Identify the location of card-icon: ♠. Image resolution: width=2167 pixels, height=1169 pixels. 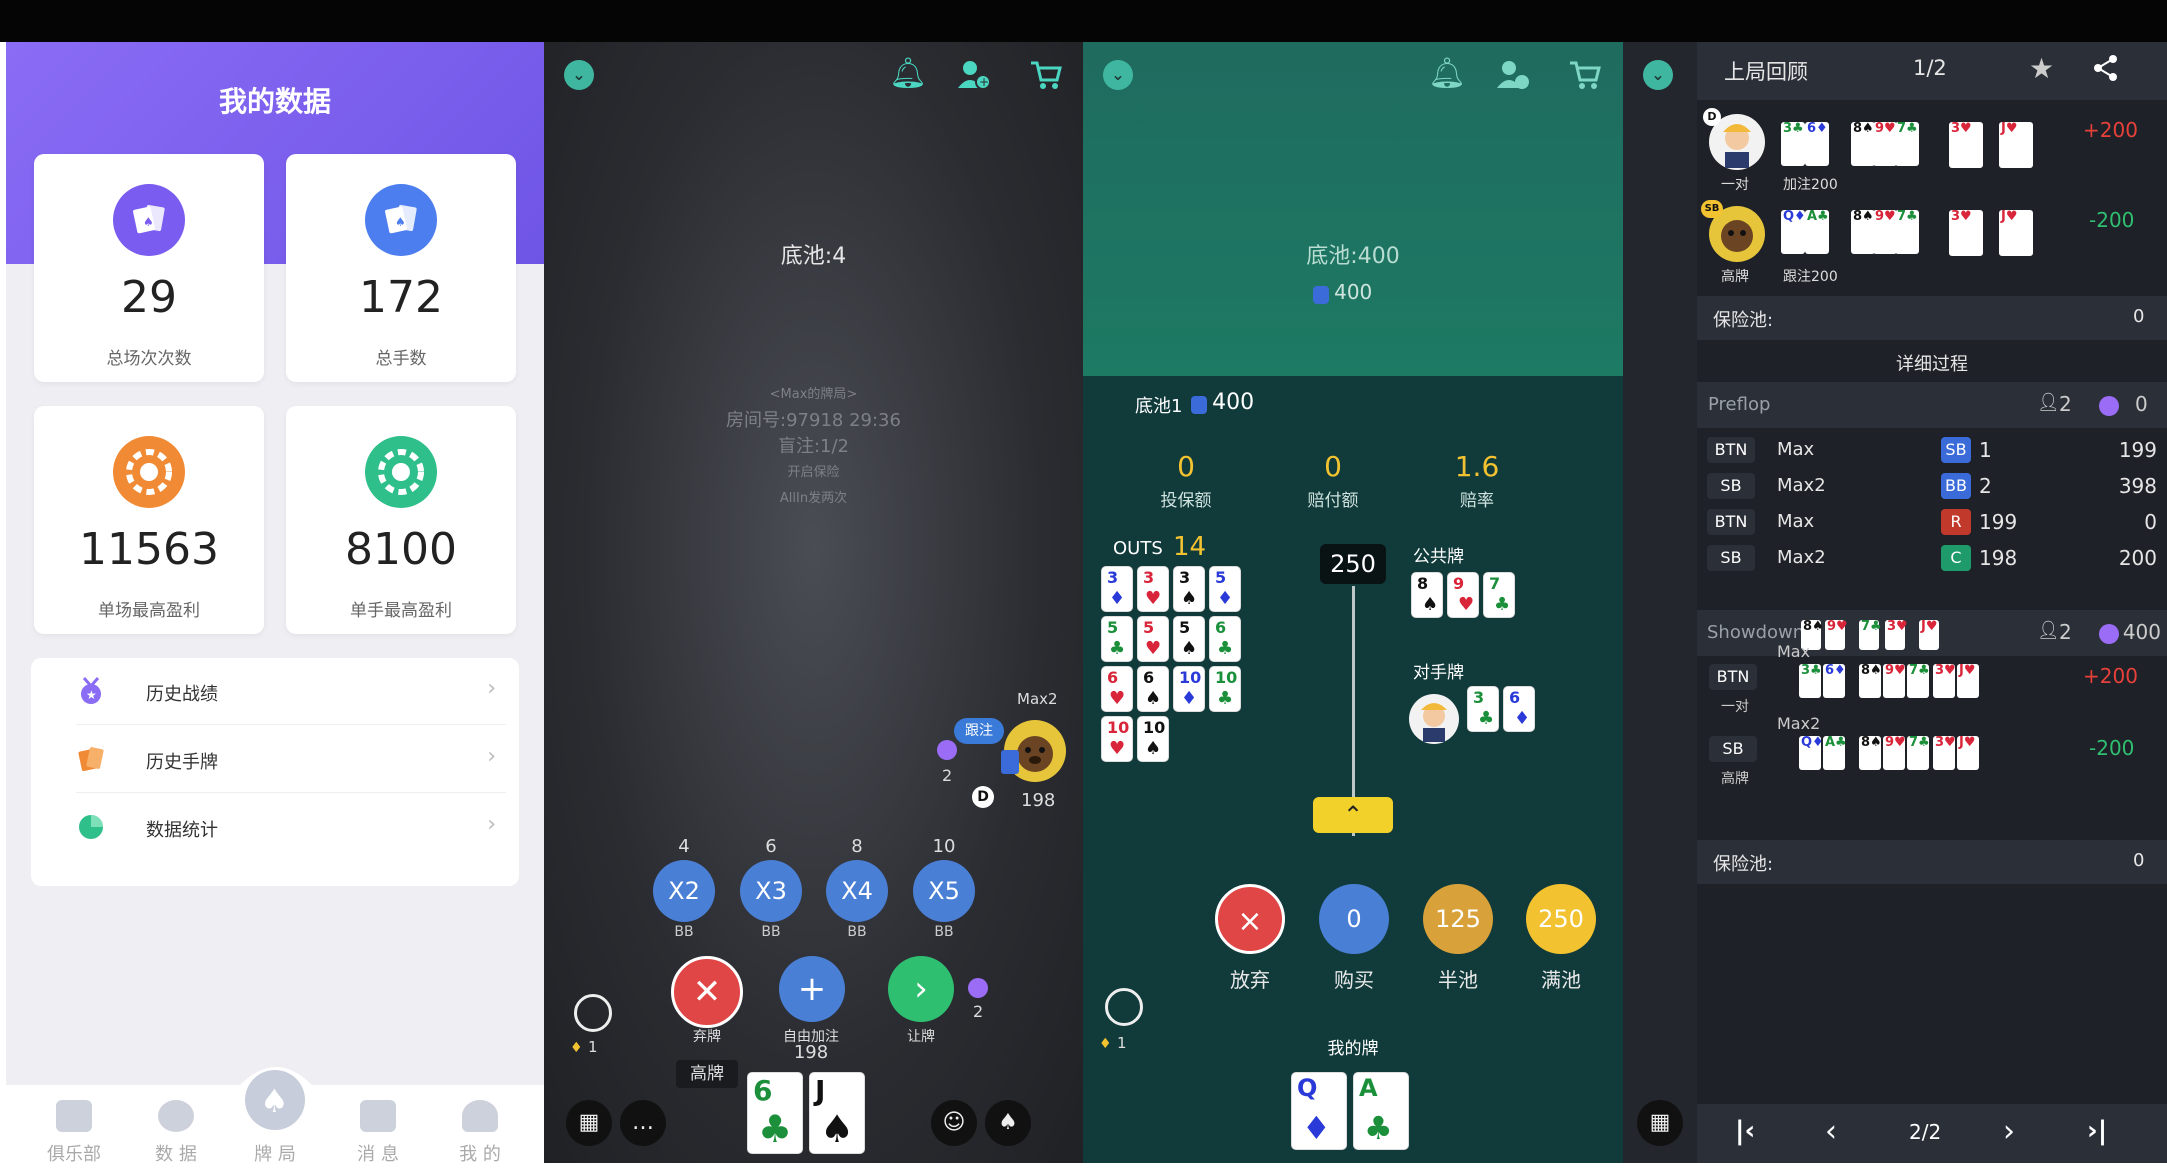
(1008, 1123).